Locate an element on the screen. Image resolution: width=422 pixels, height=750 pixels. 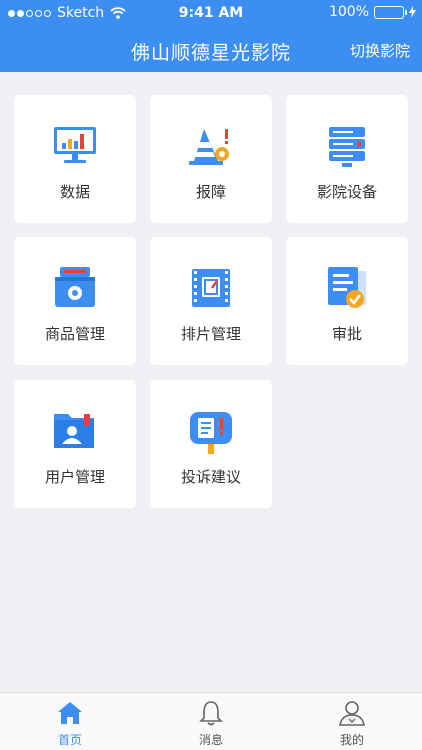
complaint-suggestion-icon is located at coordinates (211, 433).